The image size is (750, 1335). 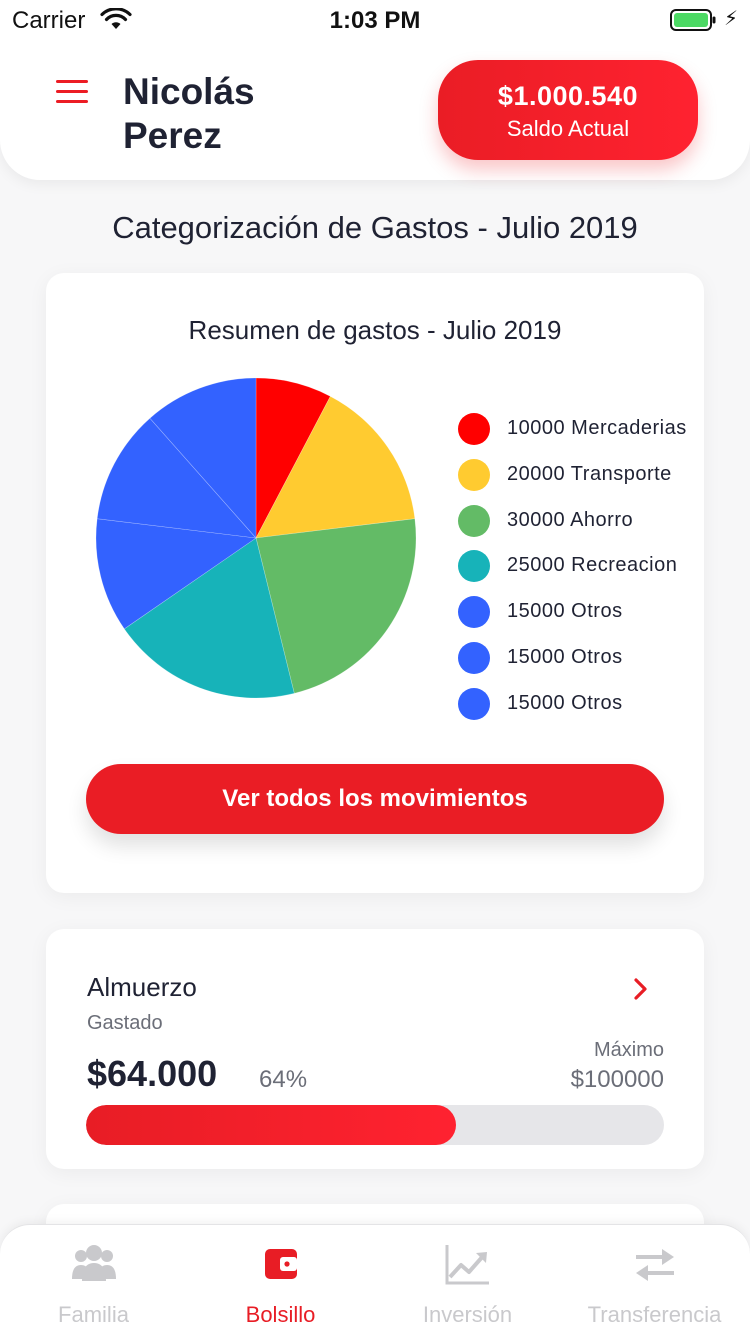 I want to click on chart-line-icon, so click(x=467, y=1265).